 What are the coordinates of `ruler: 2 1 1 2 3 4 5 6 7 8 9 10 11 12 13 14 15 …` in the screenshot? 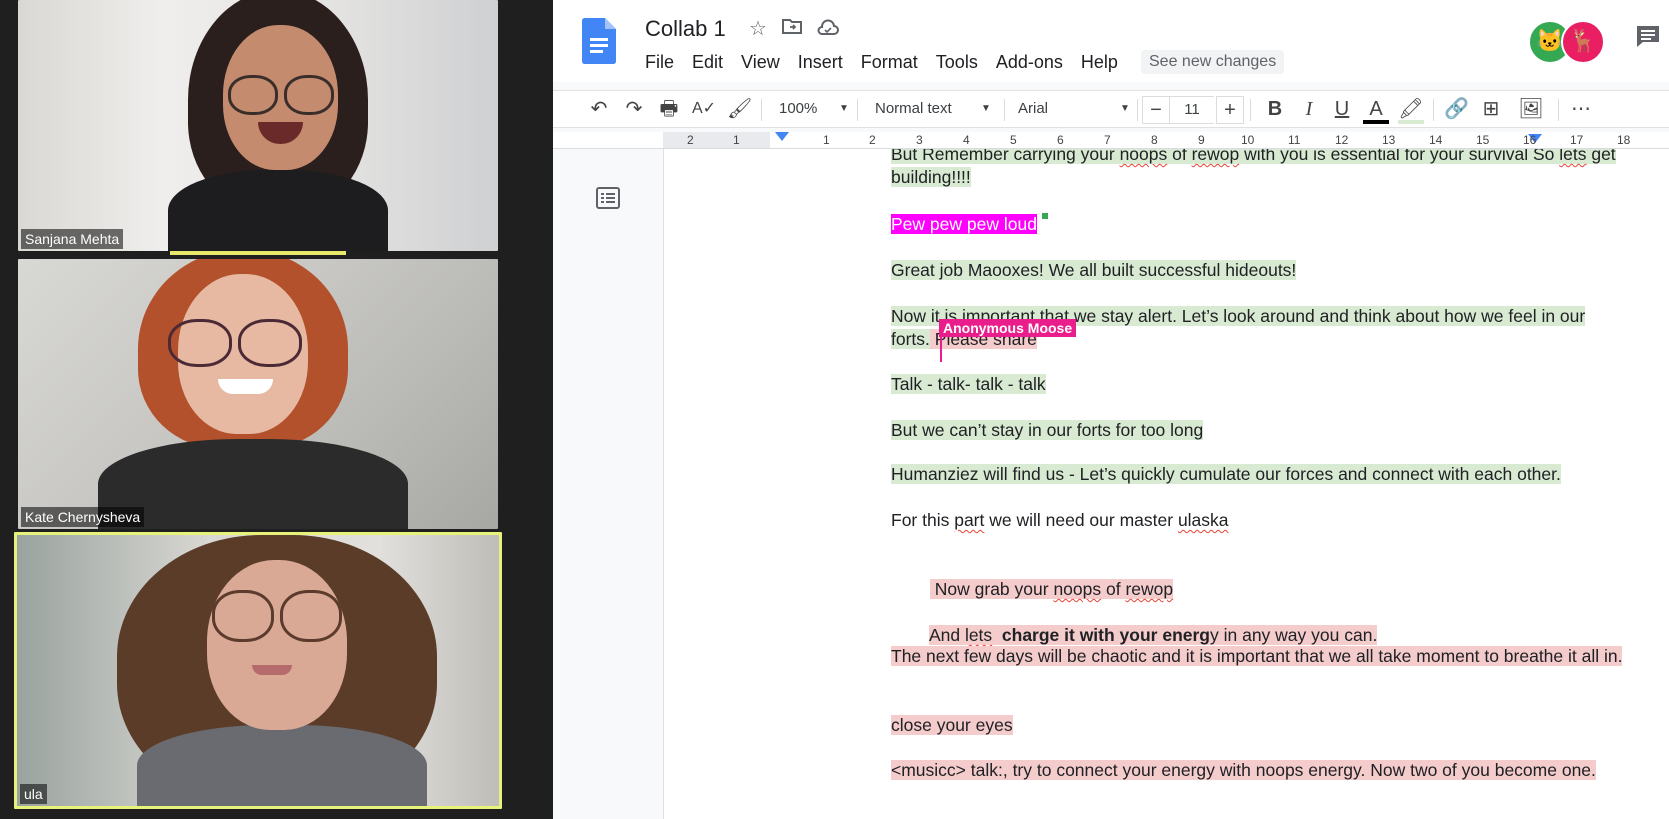 It's located at (1111, 140).